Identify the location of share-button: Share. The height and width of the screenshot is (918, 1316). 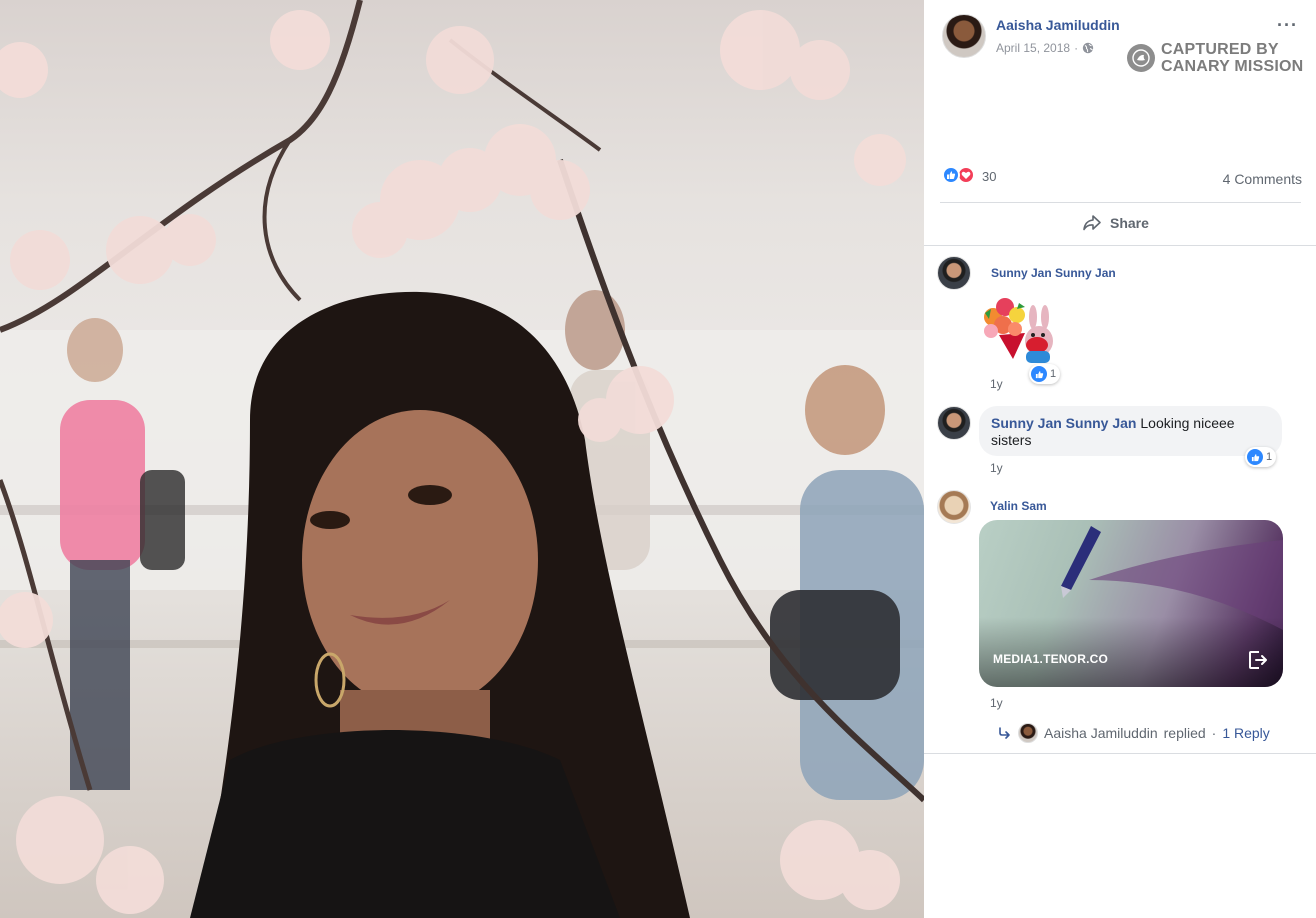
(1115, 223).